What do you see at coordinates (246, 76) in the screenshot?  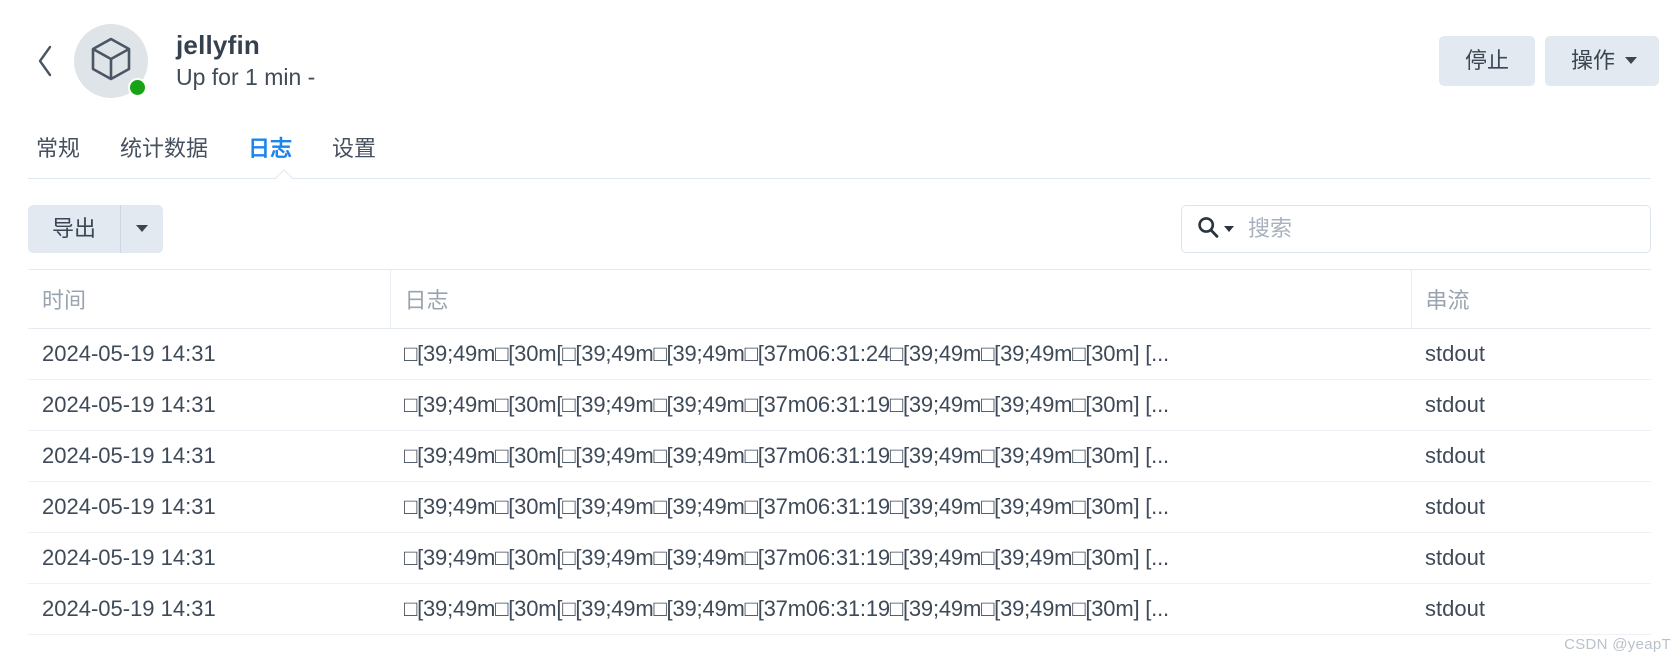 I see `uptime-status: Up for 1 min -` at bounding box center [246, 76].